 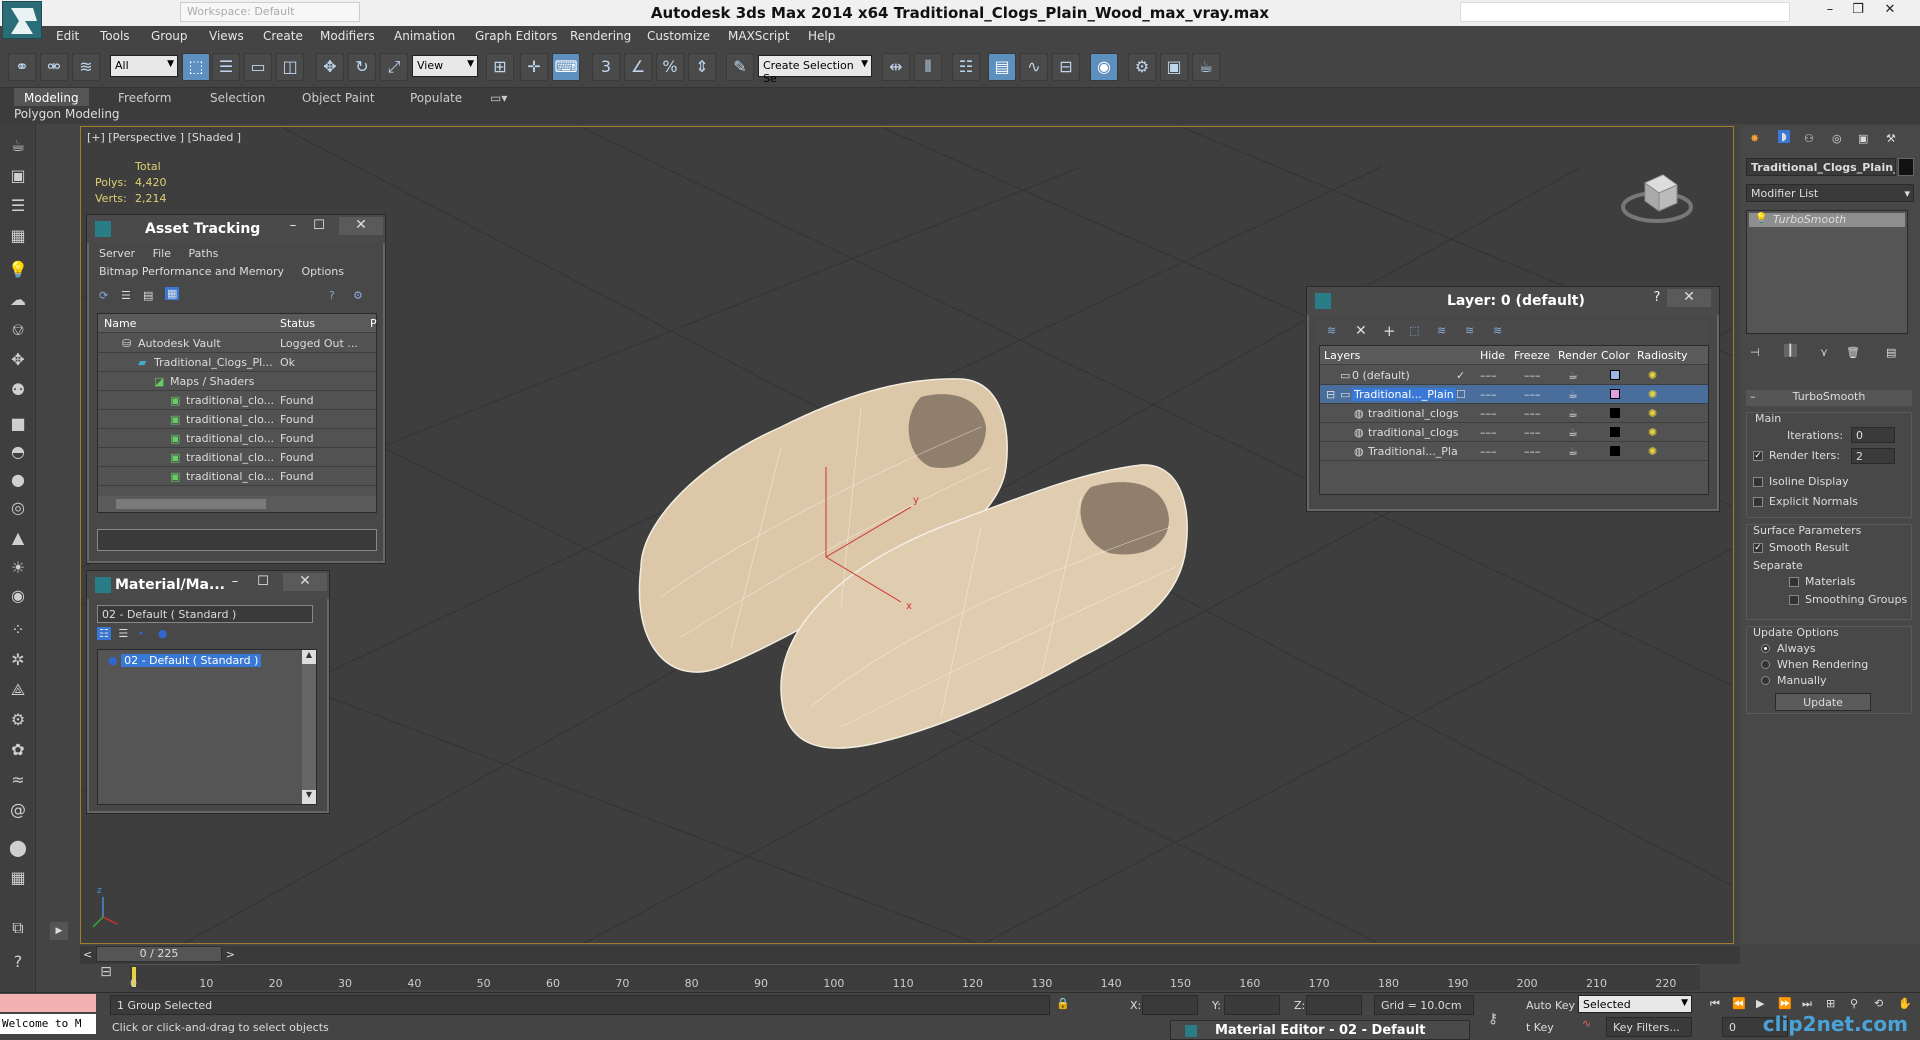 I want to click on scroll-up-icon: ▲, so click(x=309, y=657).